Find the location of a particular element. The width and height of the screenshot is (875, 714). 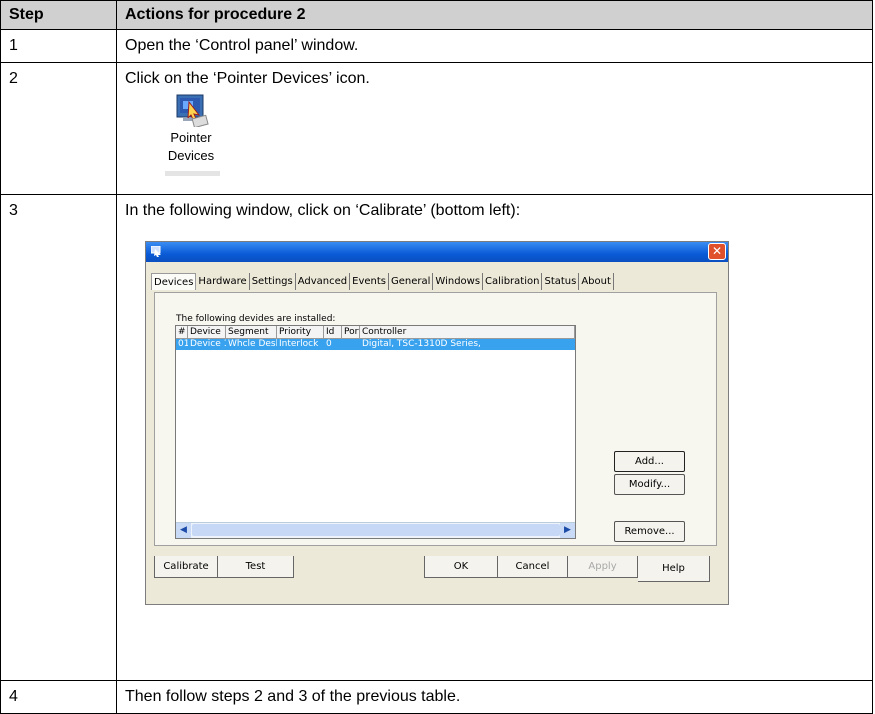

step-text: Click on the ‘Pointer Devices’ icon. is located at coordinates (247, 78).